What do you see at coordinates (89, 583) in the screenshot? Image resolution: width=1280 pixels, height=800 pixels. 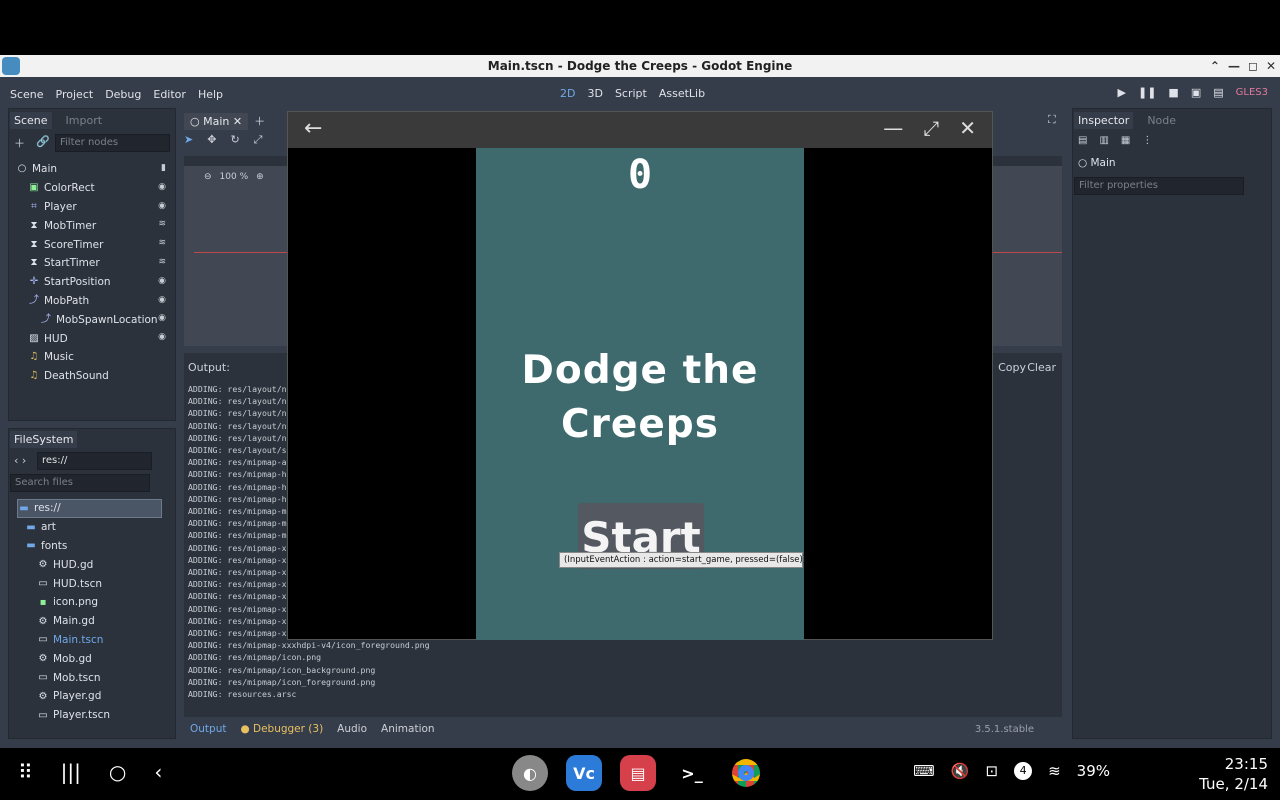 I see `file-item-hud-tscn: ▭ HUD.tscn` at bounding box center [89, 583].